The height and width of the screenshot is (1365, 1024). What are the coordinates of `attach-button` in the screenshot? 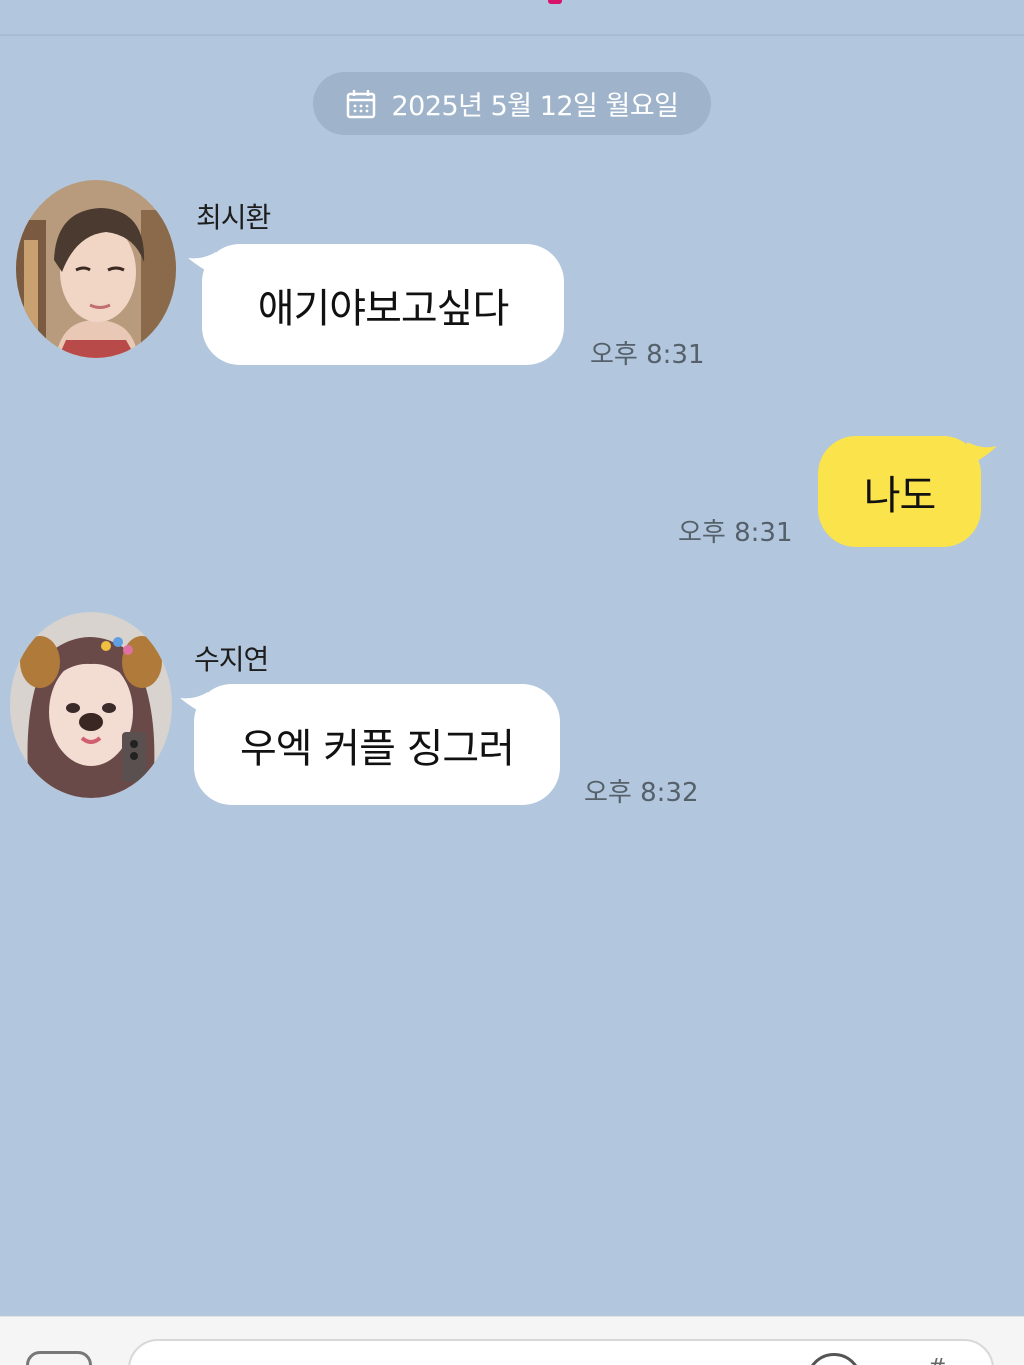 It's located at (59, 1358).